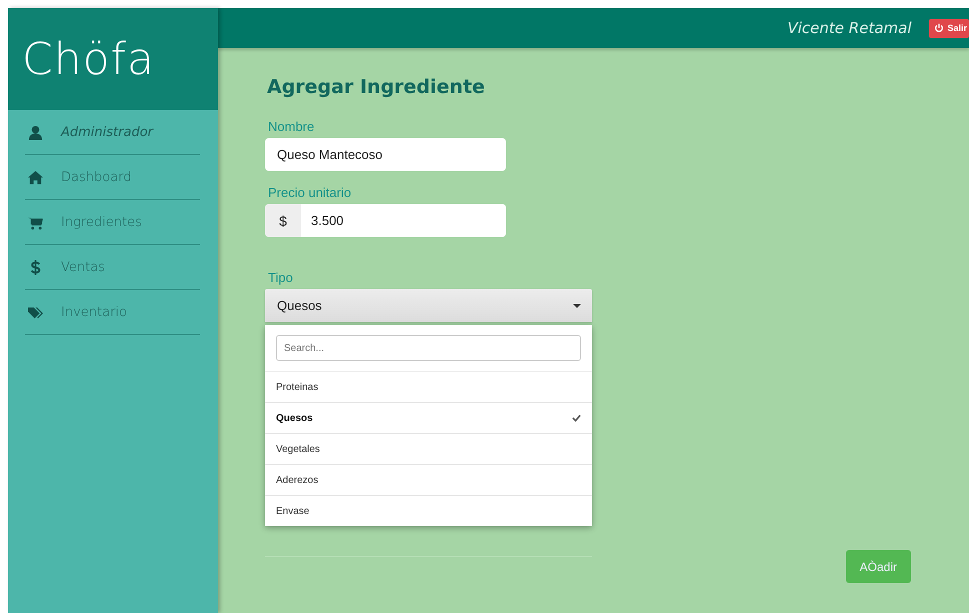  What do you see at coordinates (281, 278) in the screenshot?
I see `field-label: Tipo` at bounding box center [281, 278].